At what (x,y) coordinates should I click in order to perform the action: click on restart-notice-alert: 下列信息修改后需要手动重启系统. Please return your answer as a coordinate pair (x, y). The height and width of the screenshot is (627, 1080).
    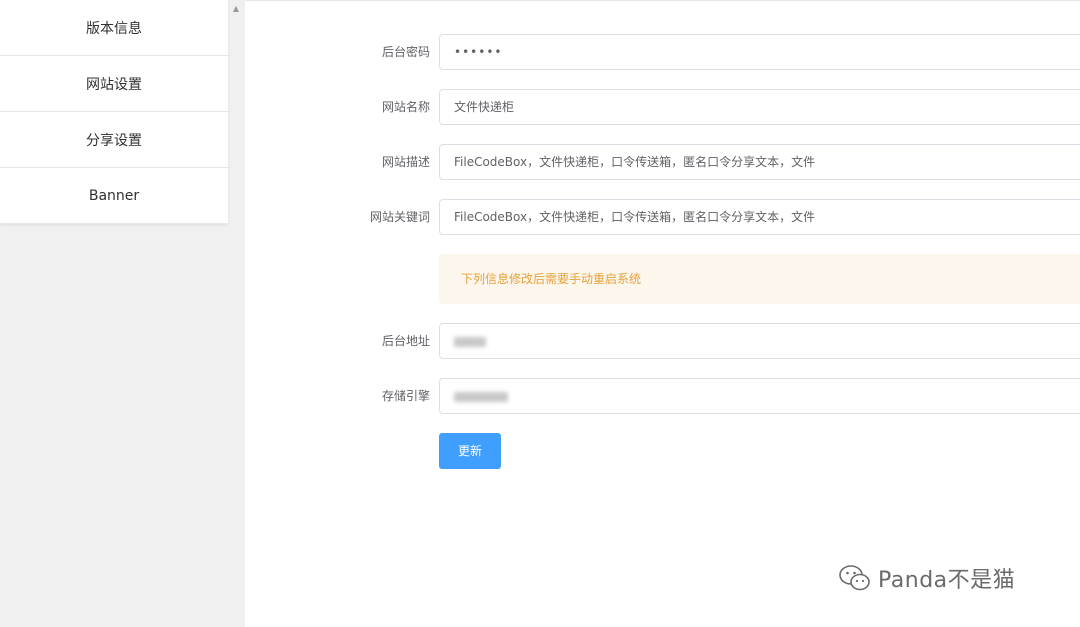
    Looking at the image, I should click on (759, 279).